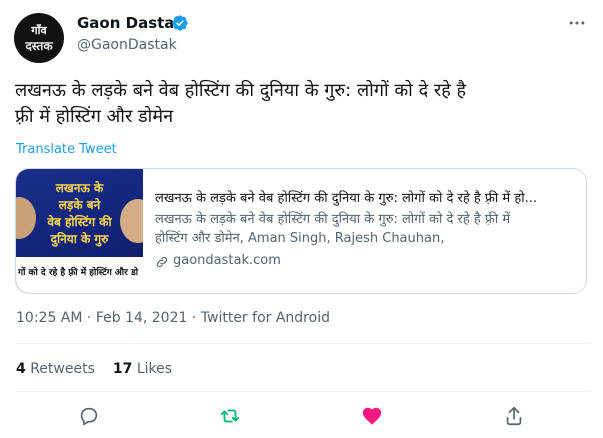 The width and height of the screenshot is (603, 438). I want to click on retweet-icon, so click(230, 416).